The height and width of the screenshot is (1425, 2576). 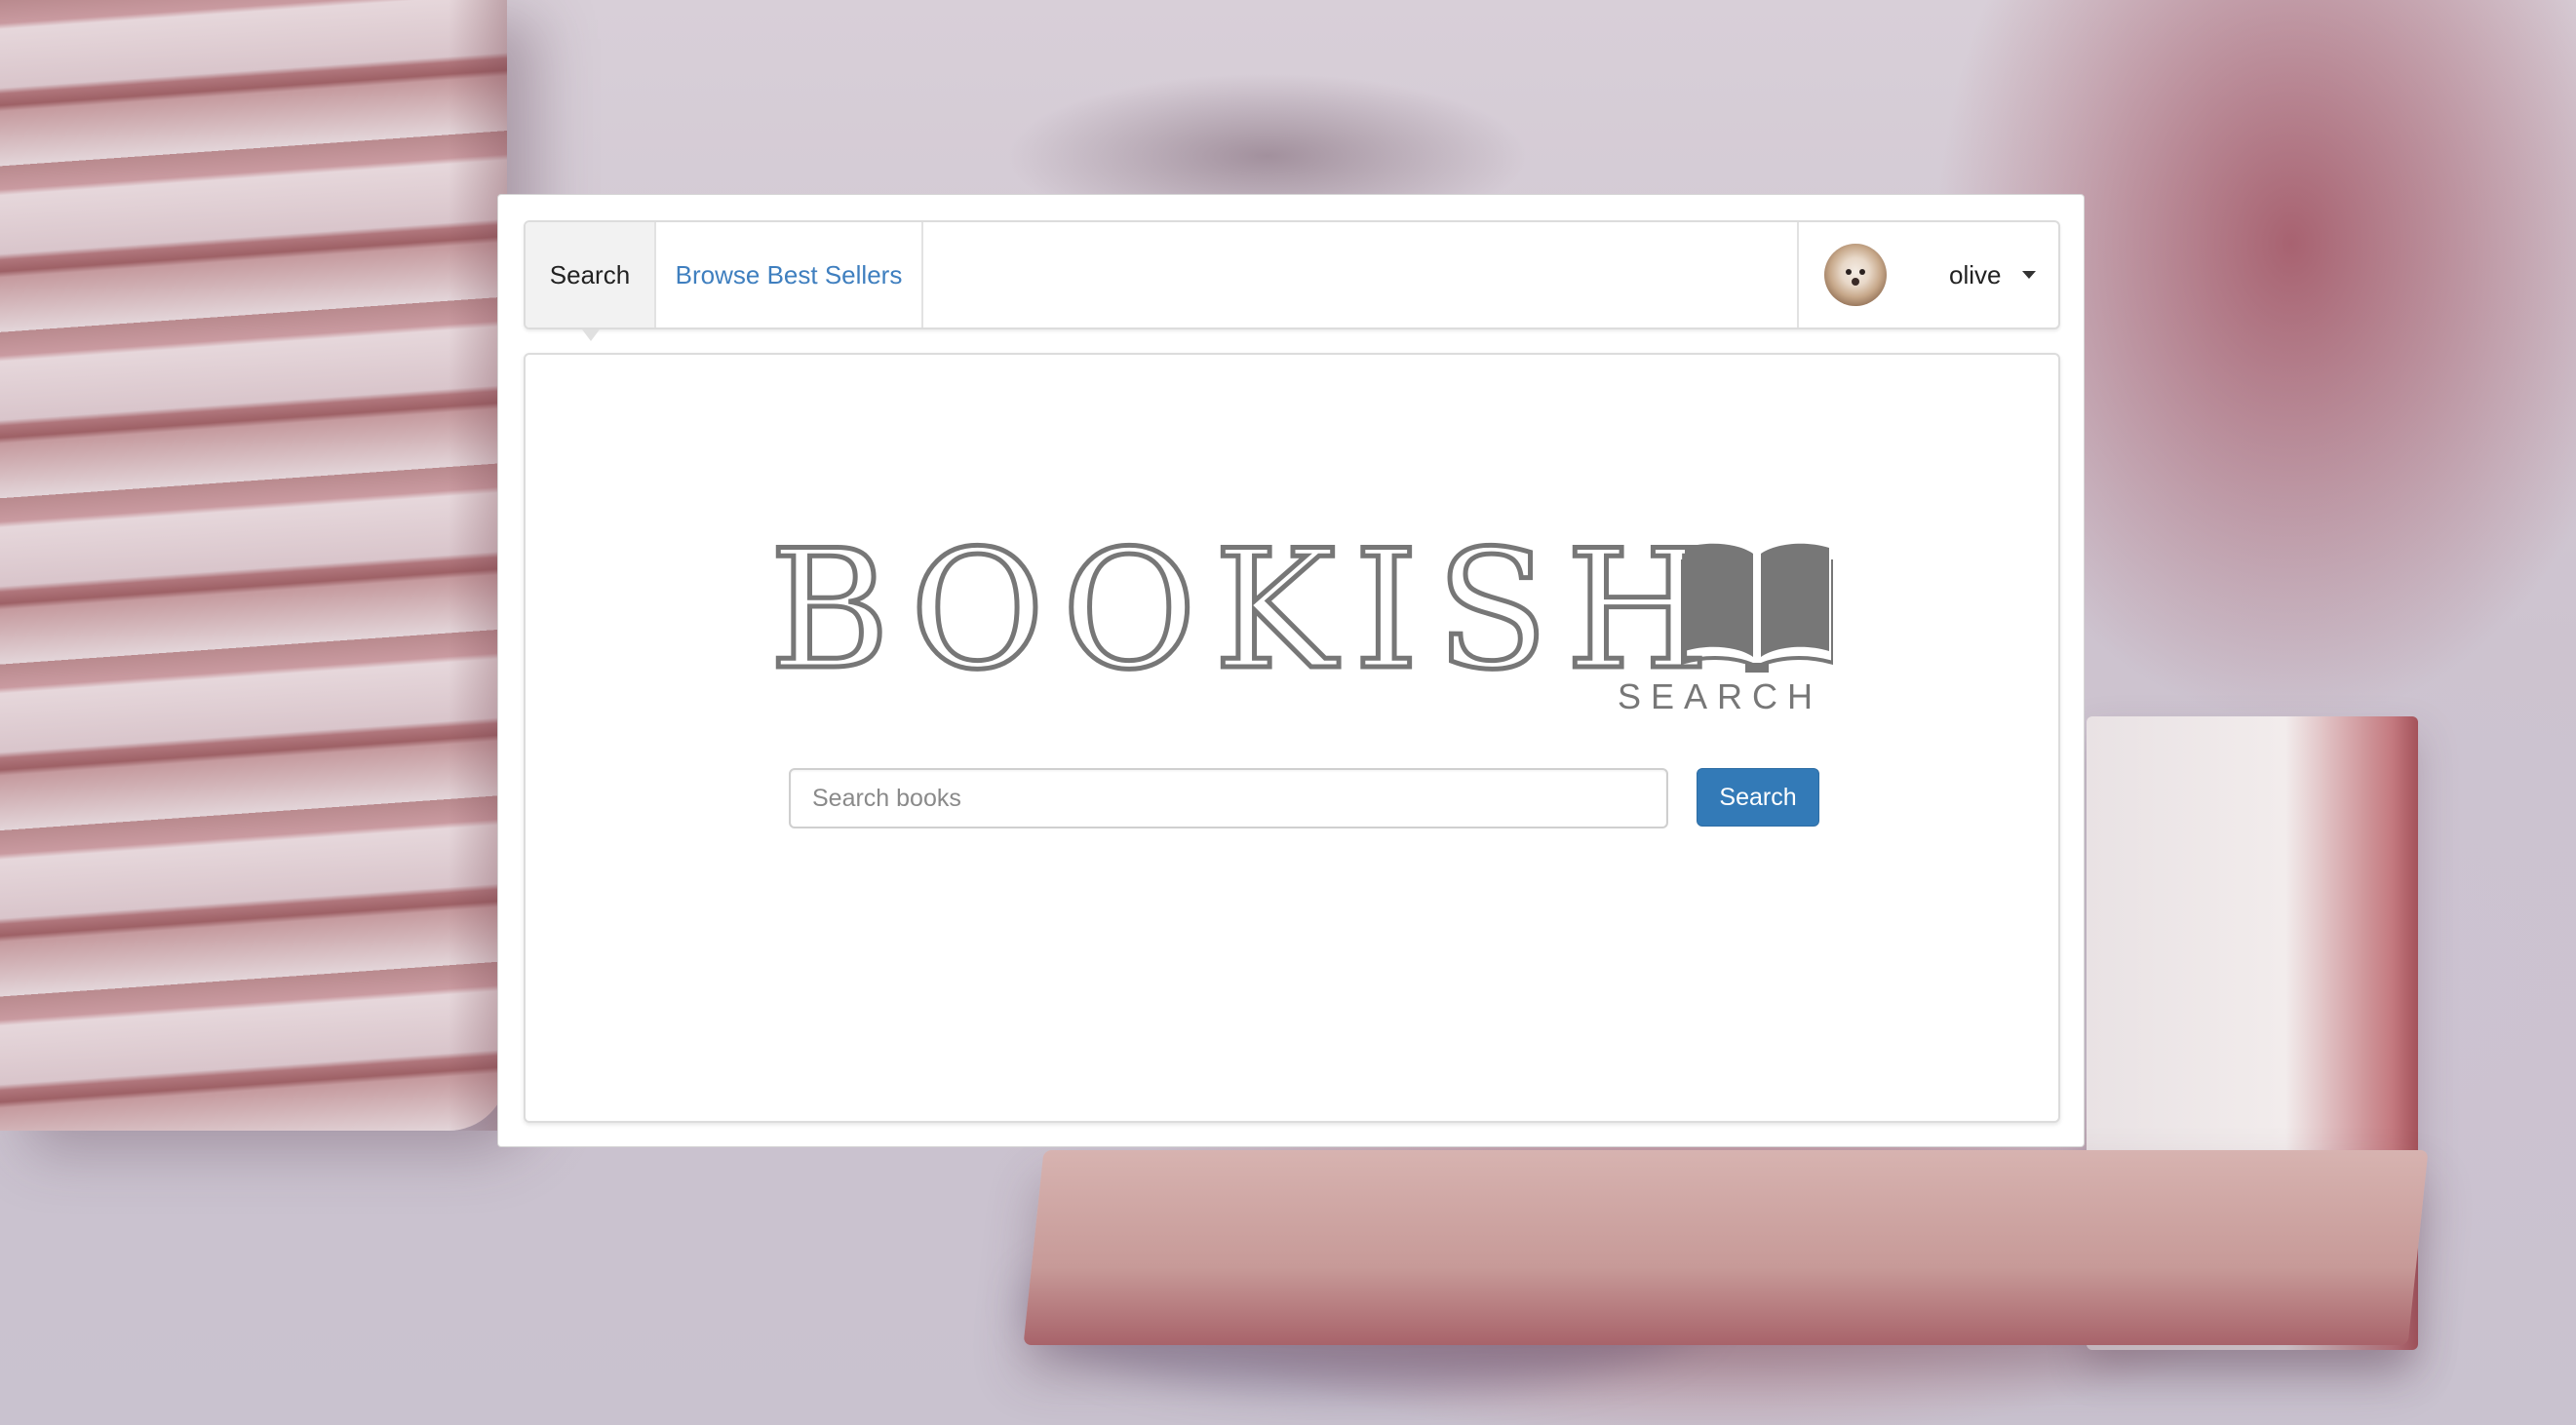 I want to click on tab-browse-best-sellers-label: Browse Best Sellers, so click(x=789, y=274).